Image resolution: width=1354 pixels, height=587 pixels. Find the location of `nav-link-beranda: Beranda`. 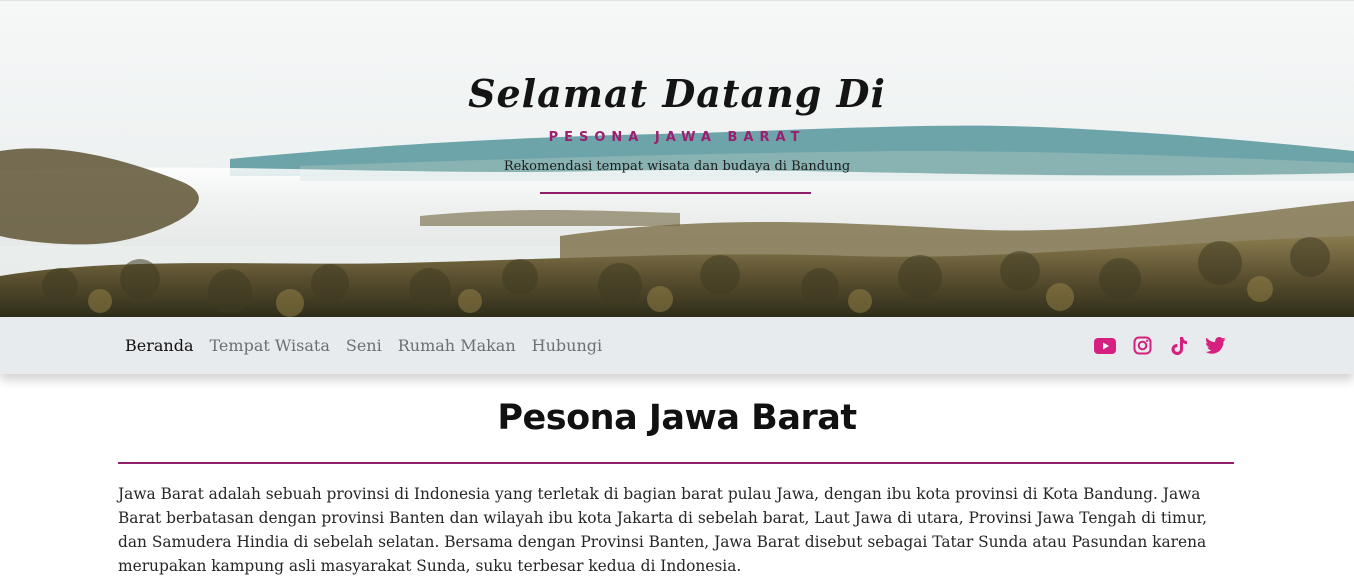

nav-link-beranda: Beranda is located at coordinates (159, 345).